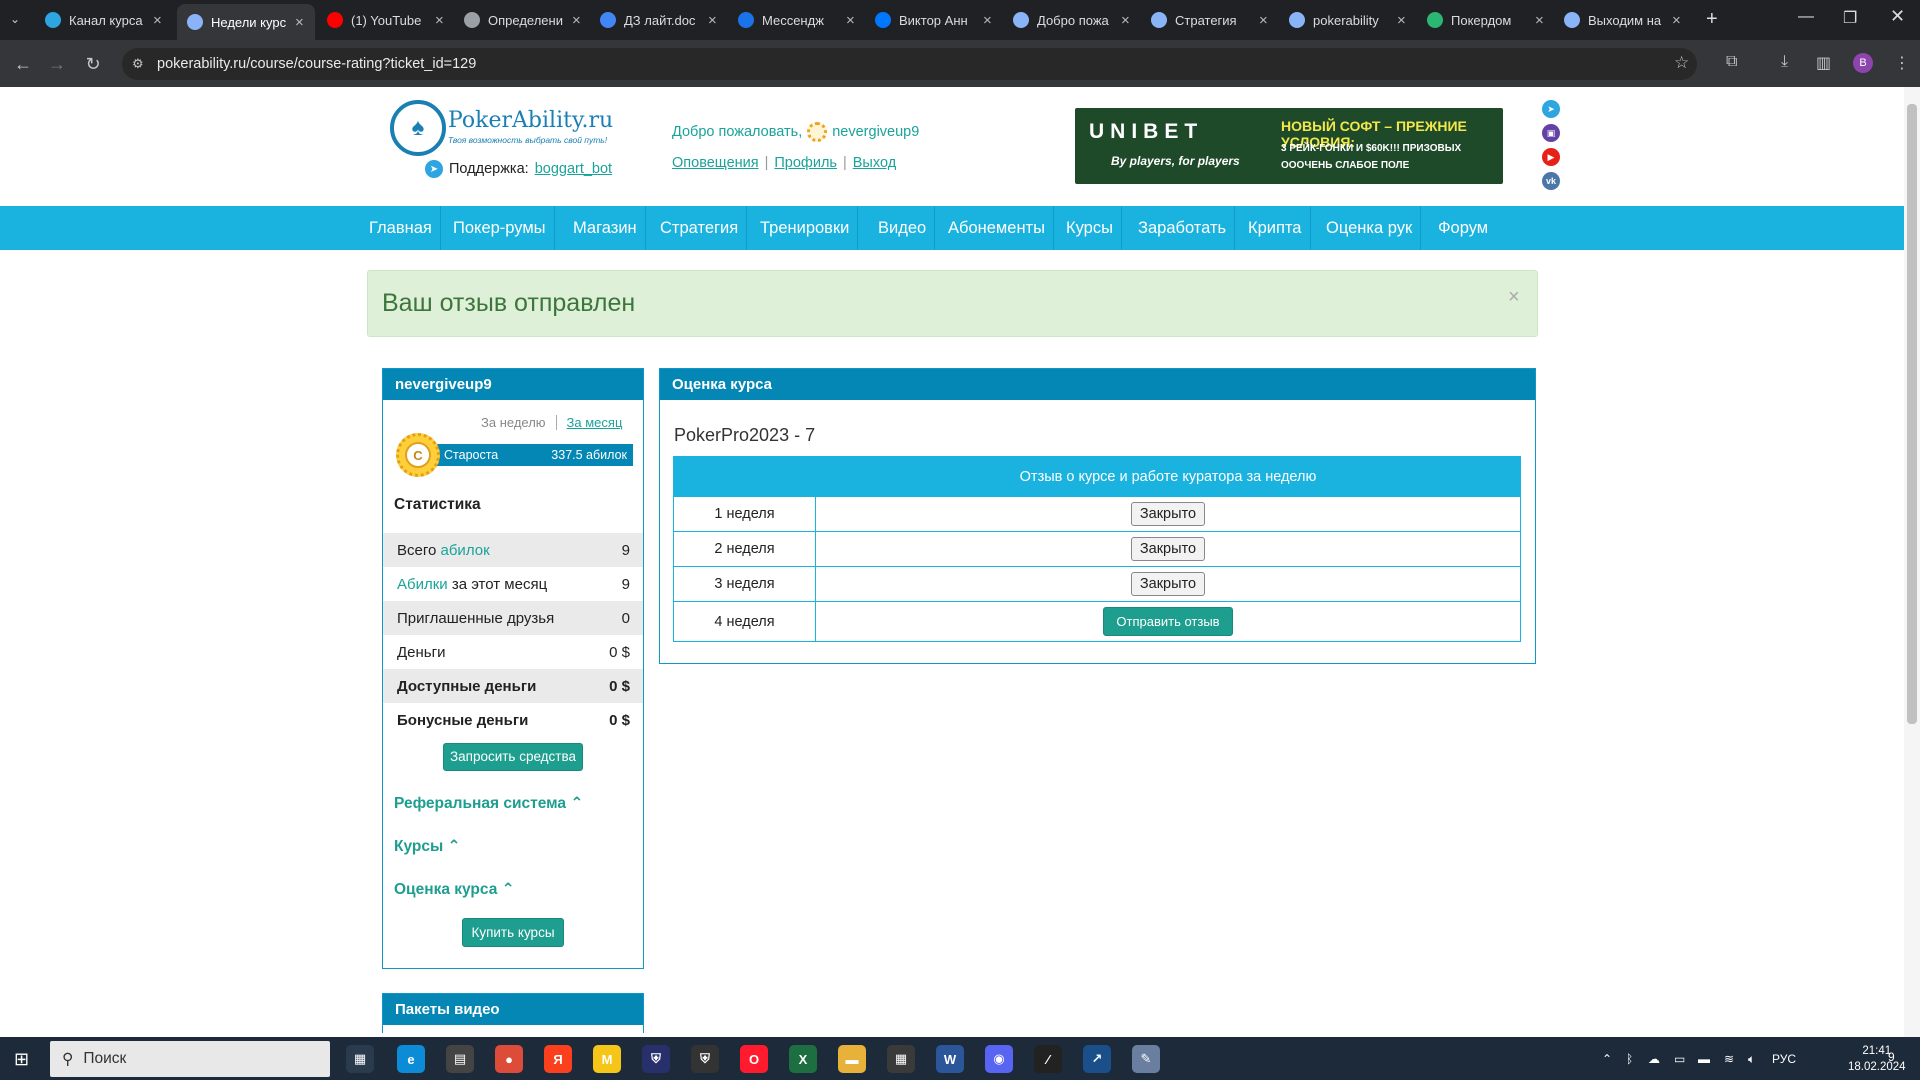  I want to click on clock: 21:41 18.02.2024, so click(1877, 1059).